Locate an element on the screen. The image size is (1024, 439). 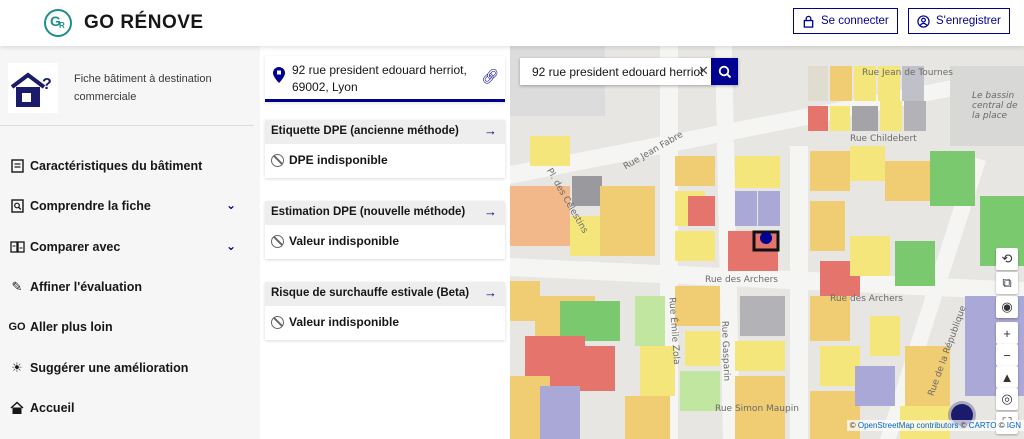
card-title: Estimation DPE (nouvelle méthode) is located at coordinates (368, 212).